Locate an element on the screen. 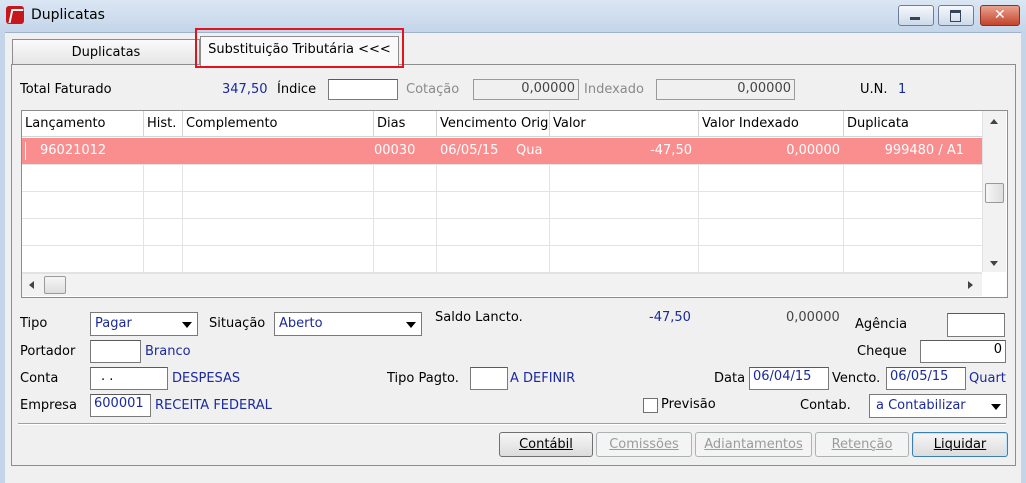  cell-dias: 00030 is located at coordinates (395, 150).